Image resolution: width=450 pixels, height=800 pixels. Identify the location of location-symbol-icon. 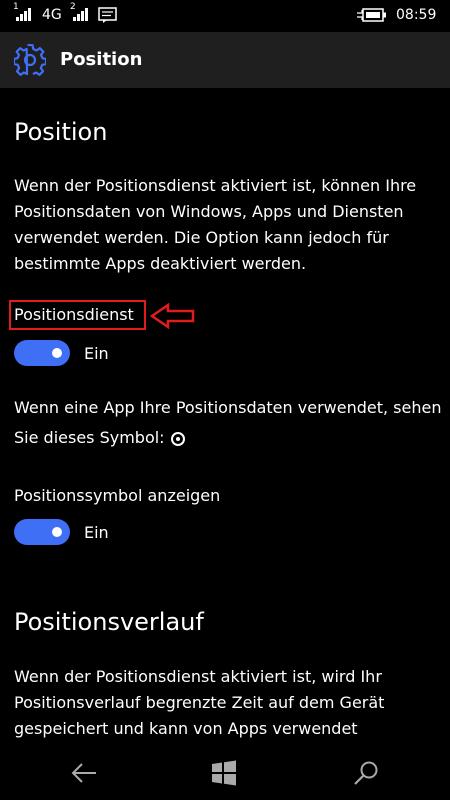
(177, 438).